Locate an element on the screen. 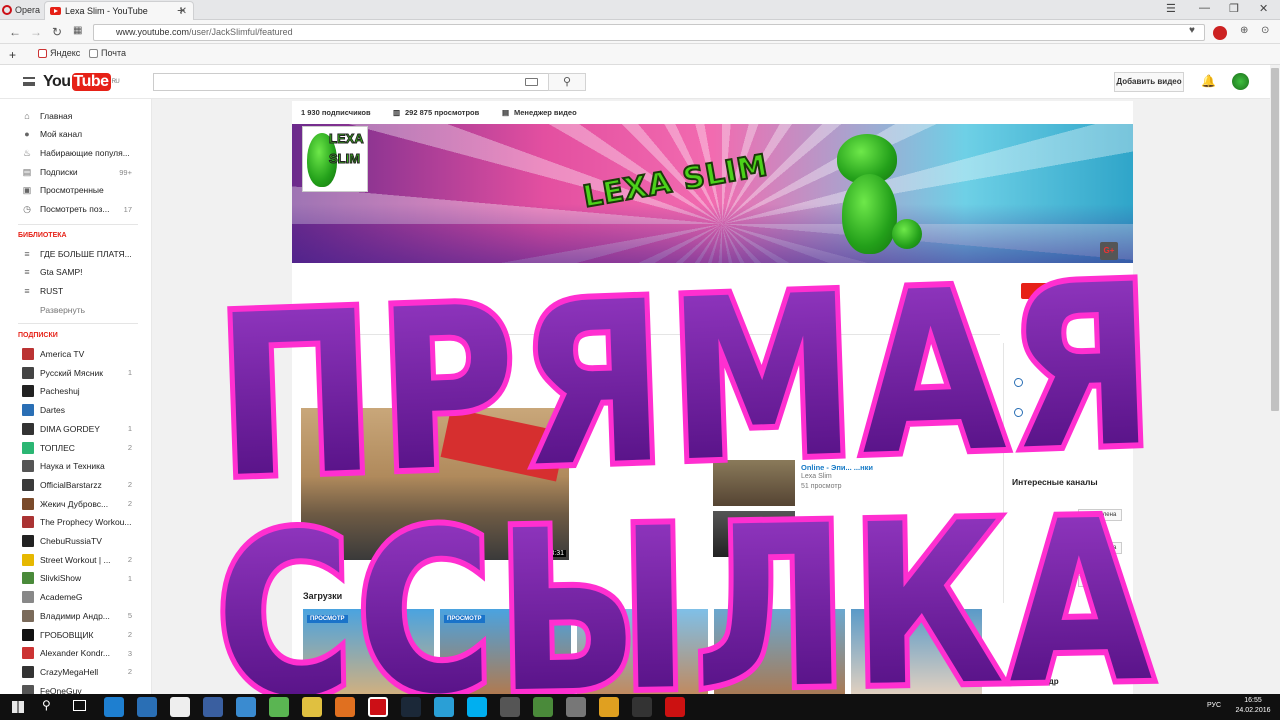  sidebar-item-history: ▣ Просмотренные is located at coordinates (75, 190).